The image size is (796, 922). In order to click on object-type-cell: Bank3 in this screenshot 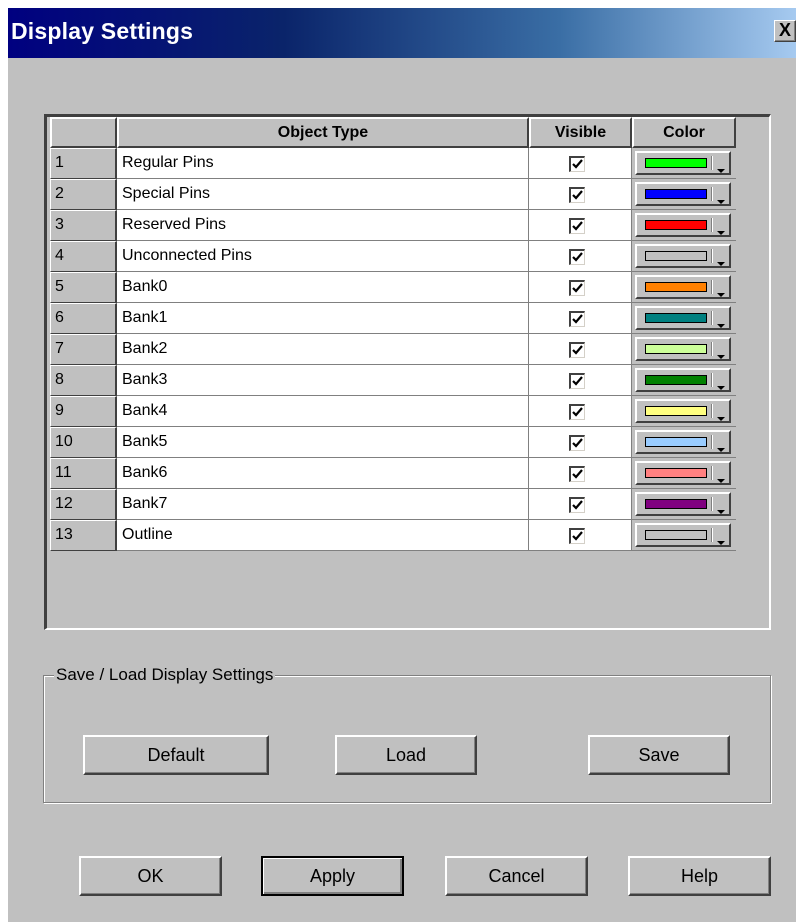, I will do `click(323, 380)`.